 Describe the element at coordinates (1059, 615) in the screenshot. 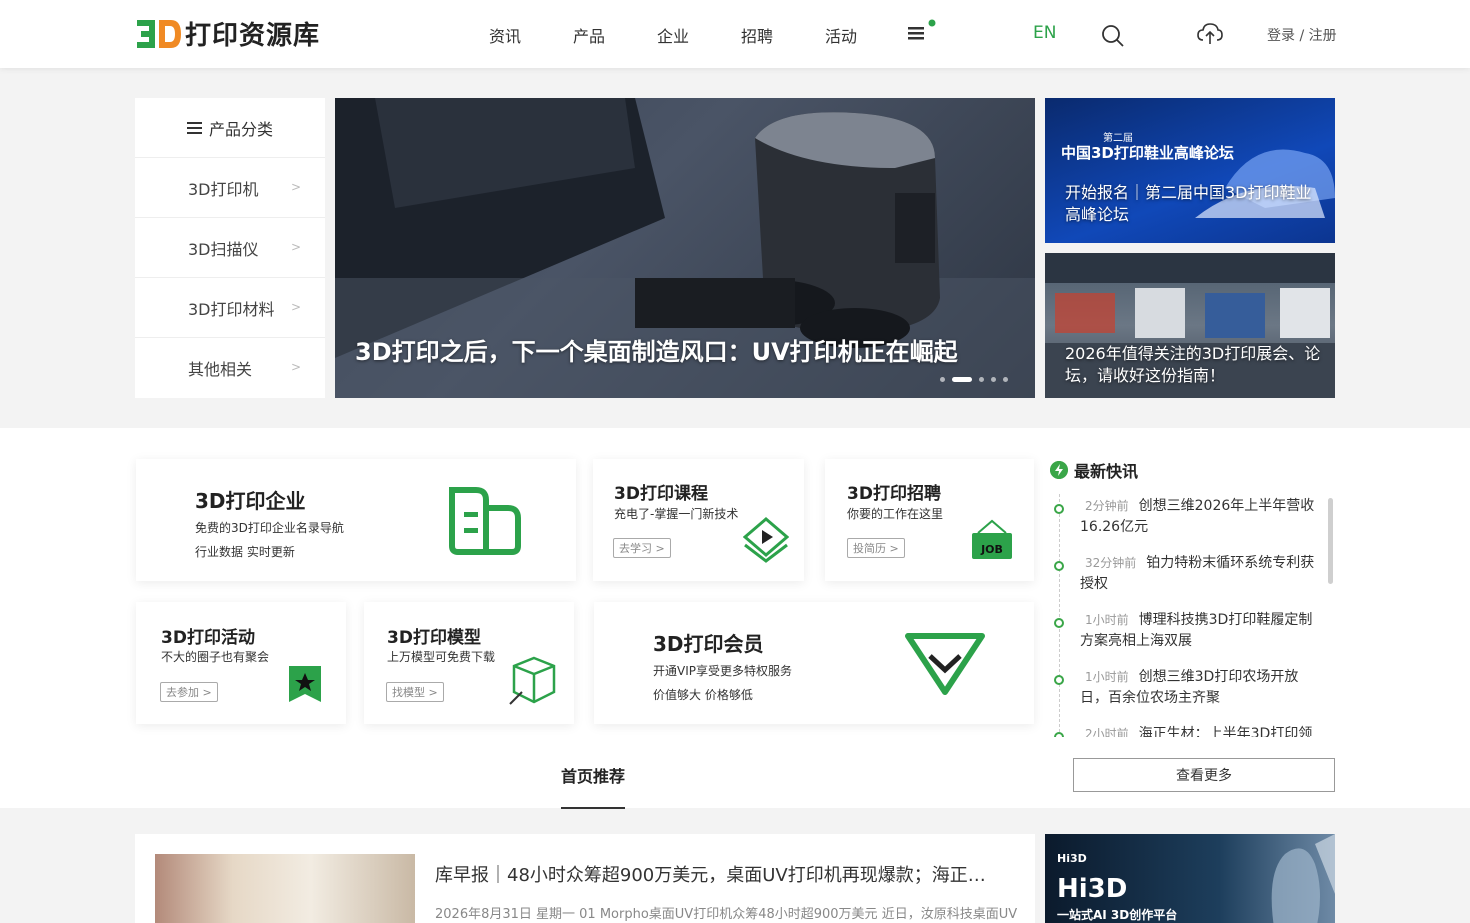

I see `timeline-line` at that location.